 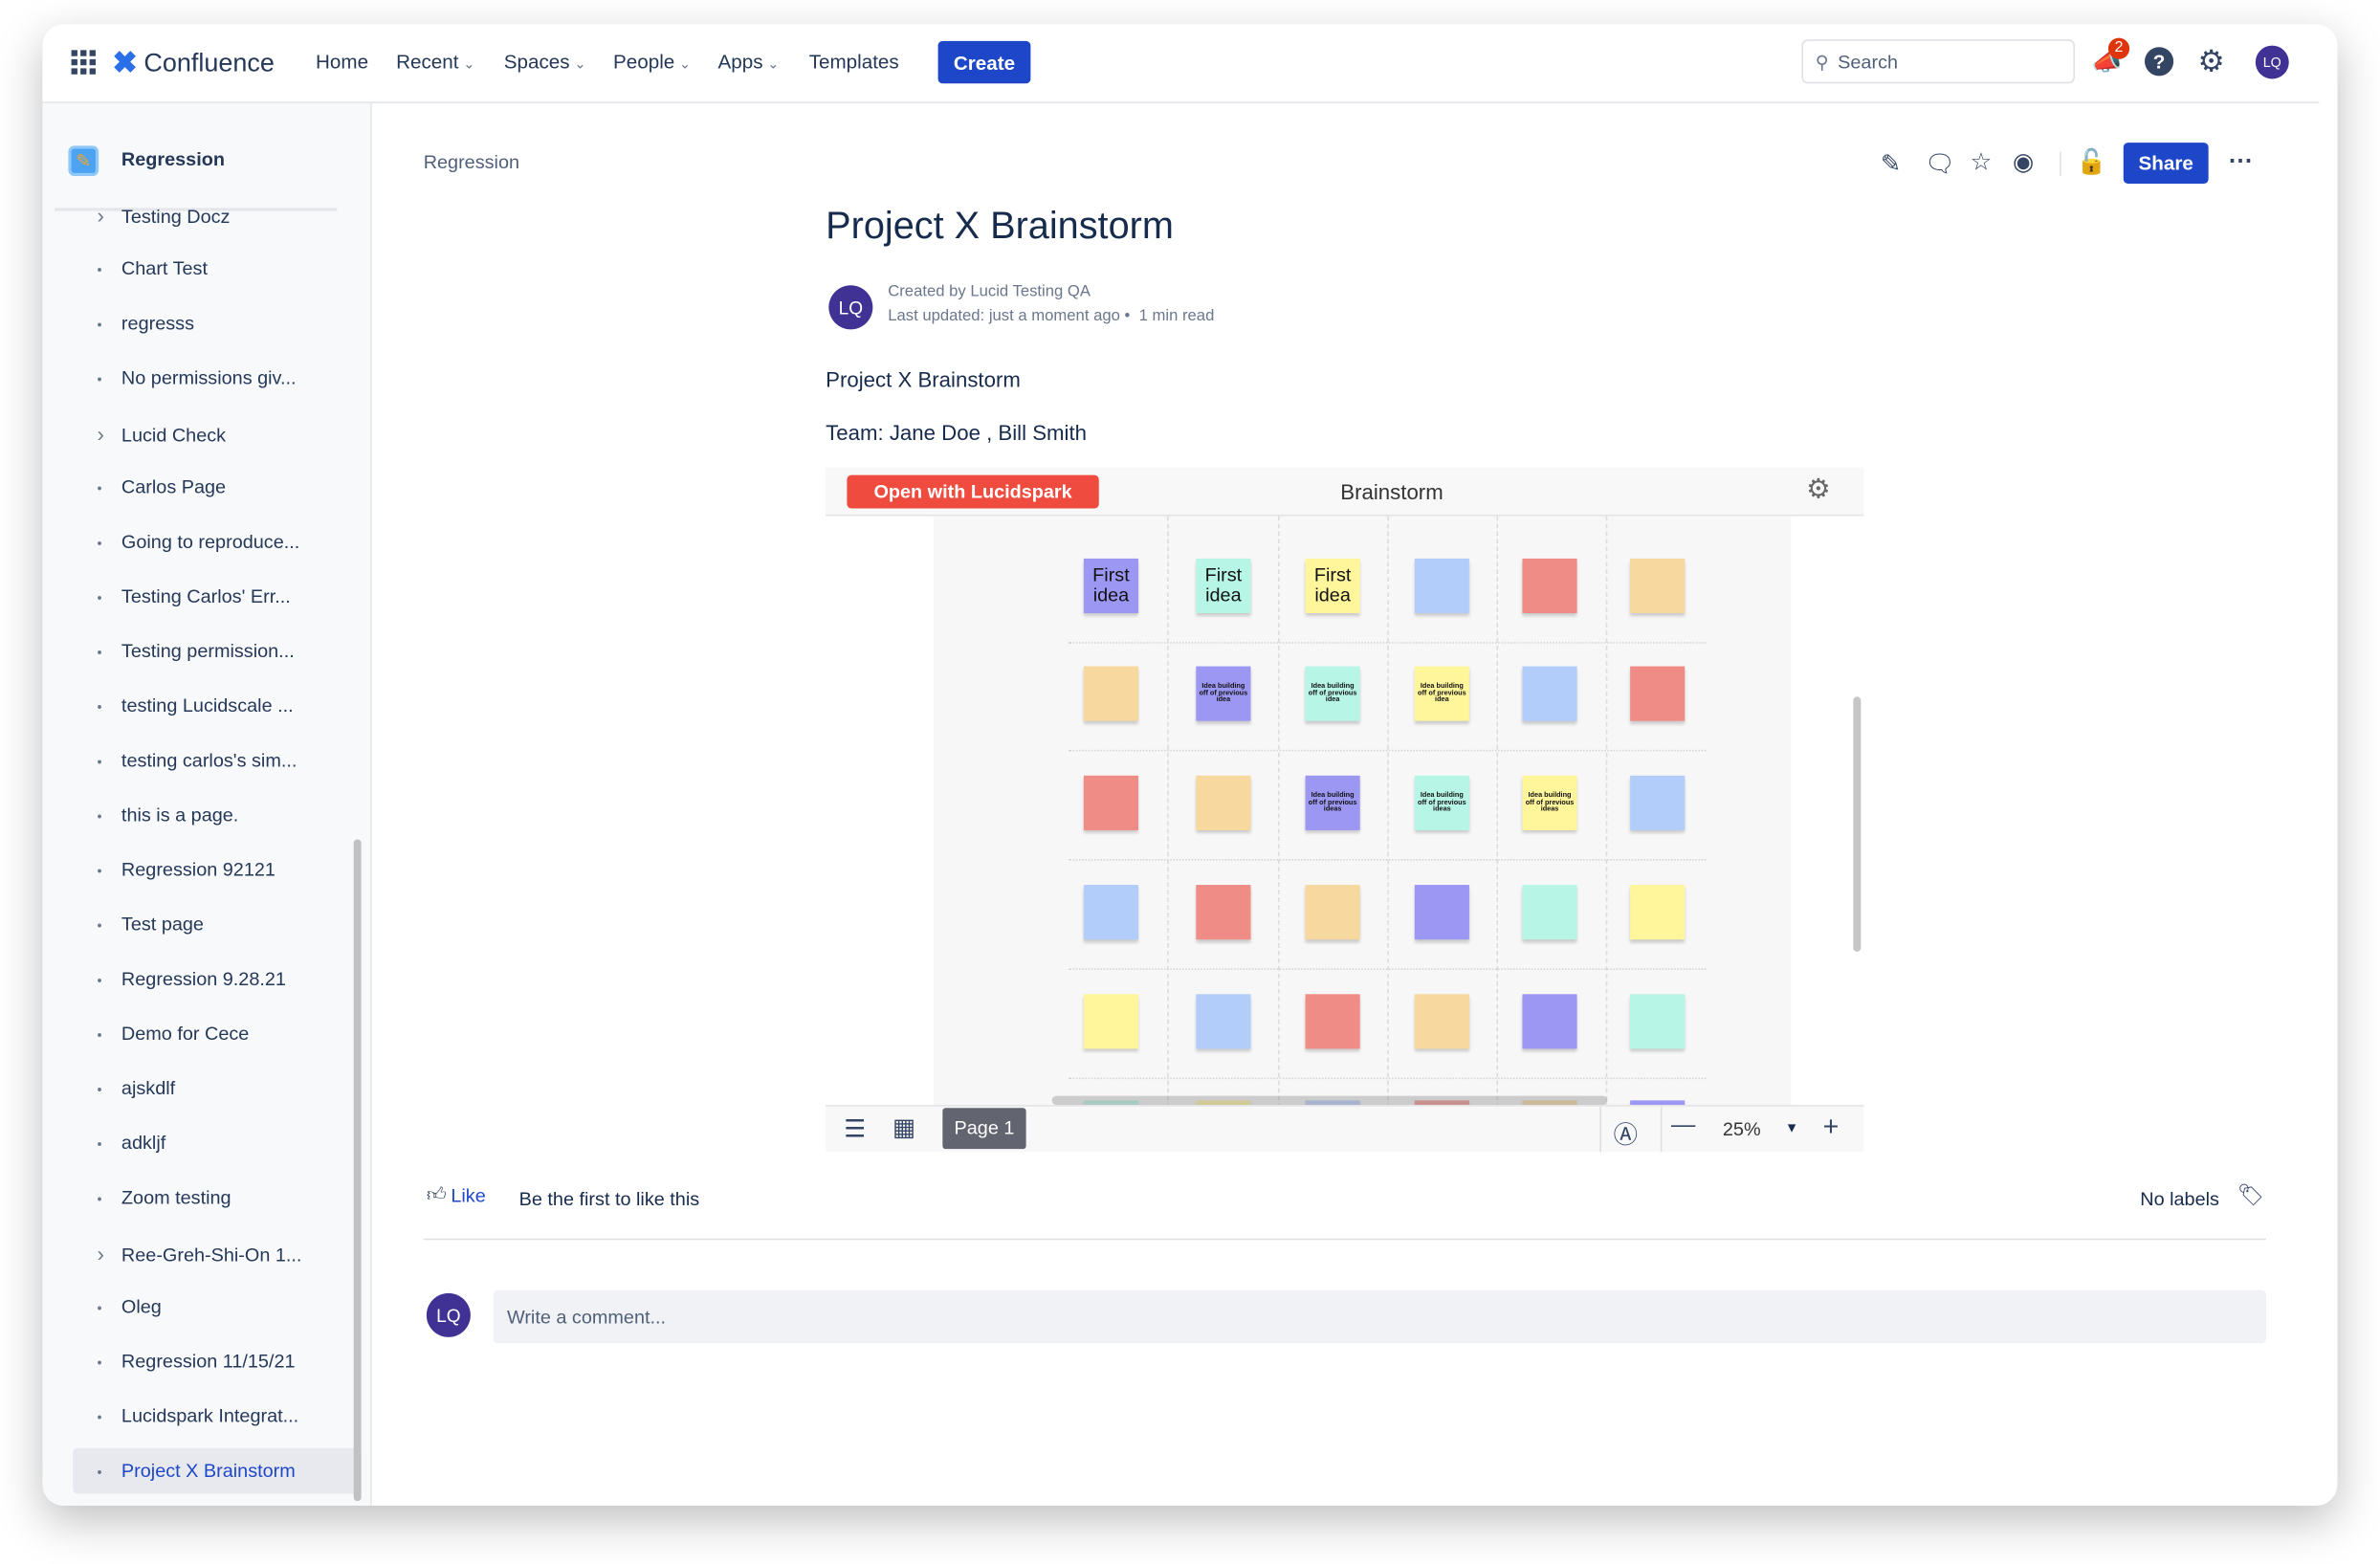 I want to click on grid-view-icon: ▦, so click(x=903, y=1127).